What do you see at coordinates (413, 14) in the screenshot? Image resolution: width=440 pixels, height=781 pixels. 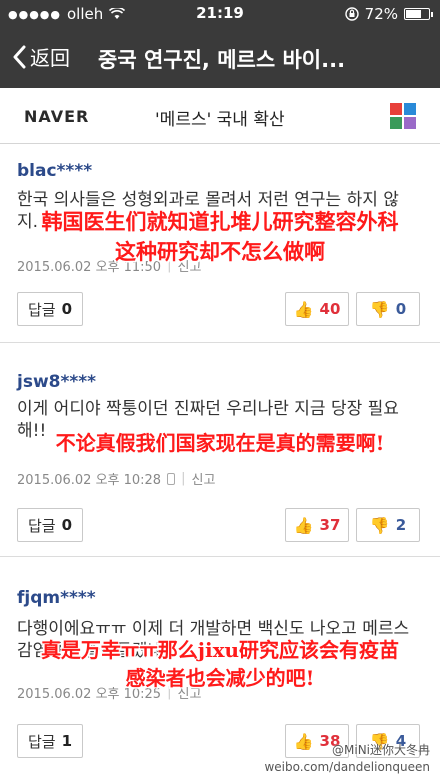 I see `battery-level` at bounding box center [413, 14].